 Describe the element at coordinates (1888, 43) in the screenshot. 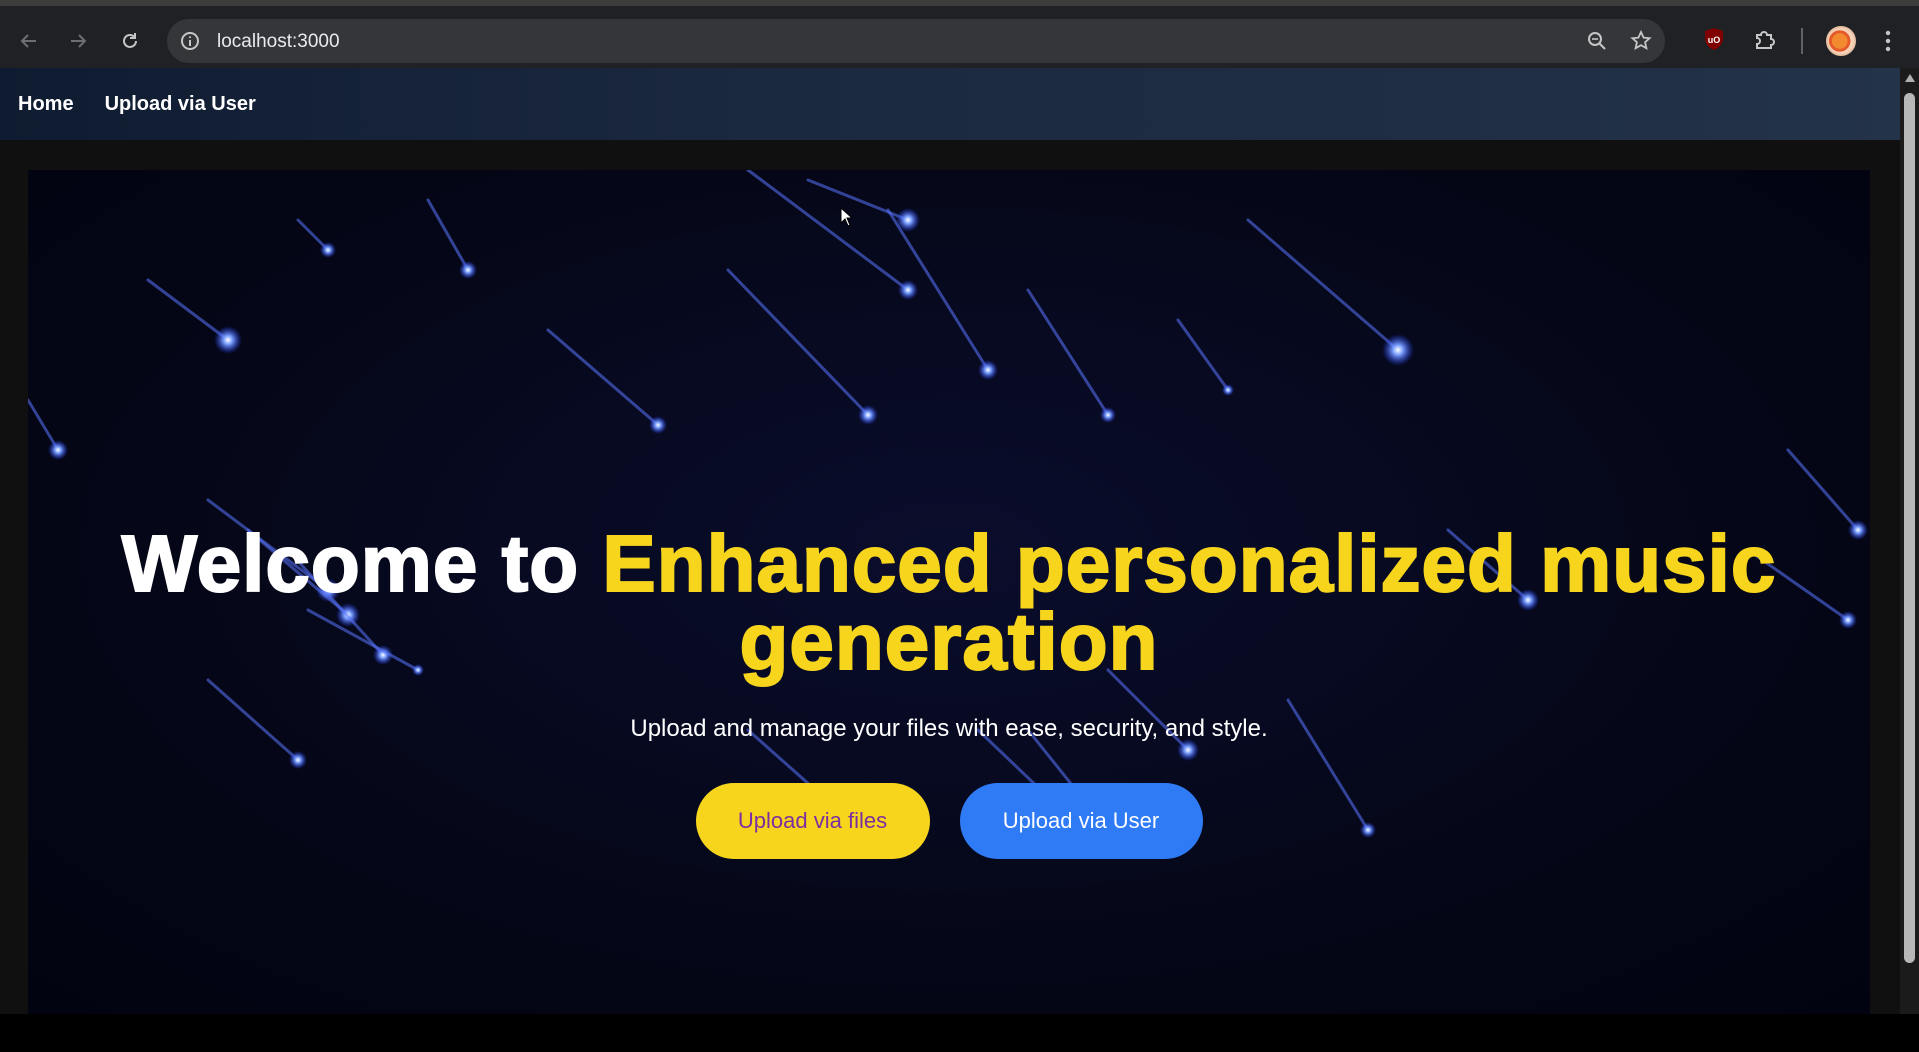

I see `browser-menu-icon` at that location.